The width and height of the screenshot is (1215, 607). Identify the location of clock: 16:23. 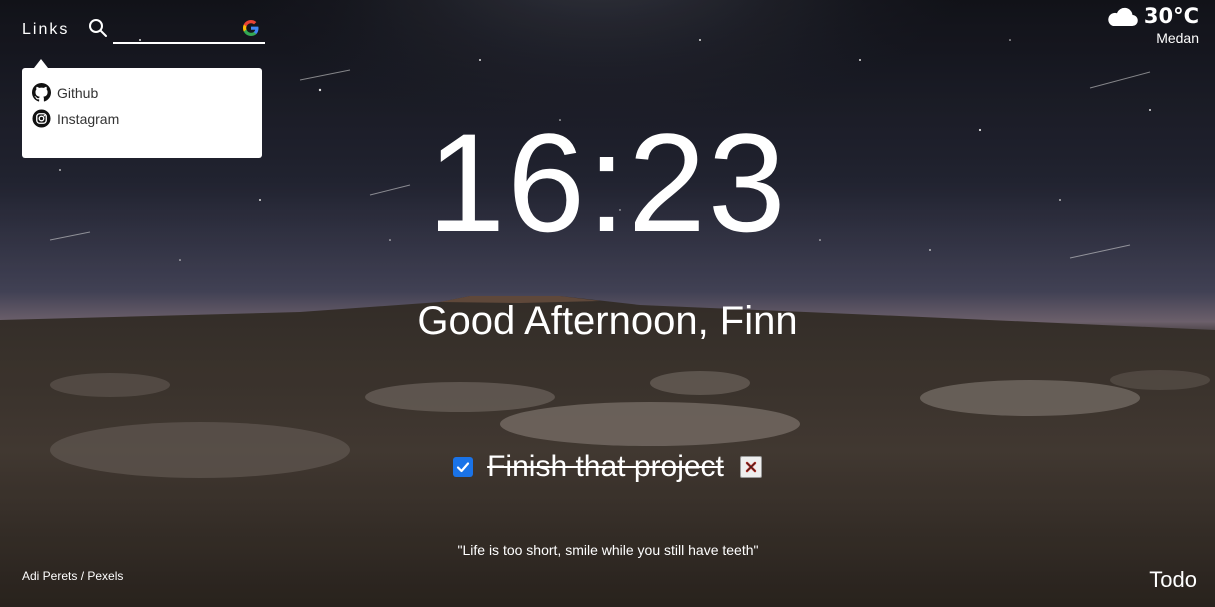
(607, 182).